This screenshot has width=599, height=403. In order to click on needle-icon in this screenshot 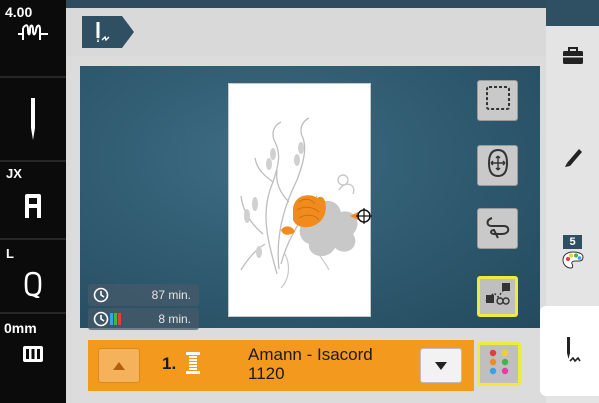, I will do `click(33, 120)`.